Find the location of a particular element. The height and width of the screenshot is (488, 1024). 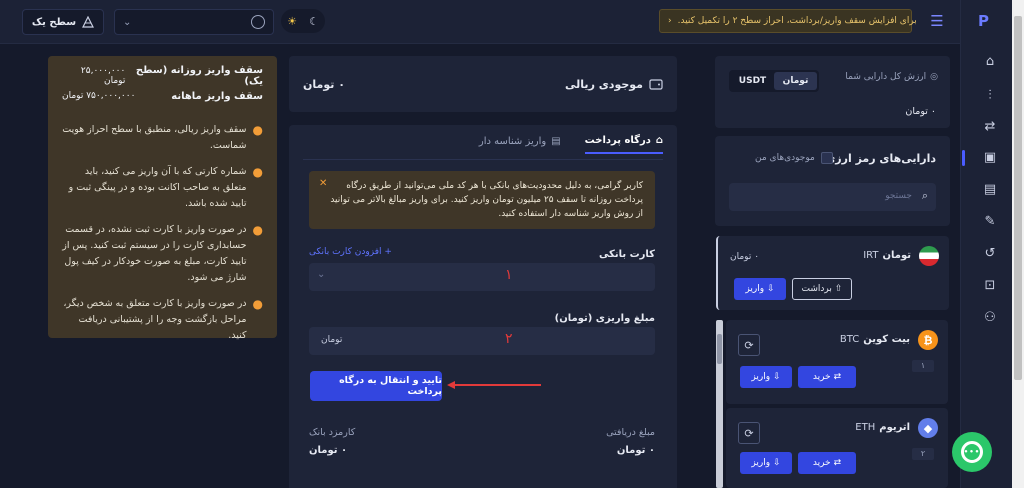

buy-label: خرید is located at coordinates (821, 463).